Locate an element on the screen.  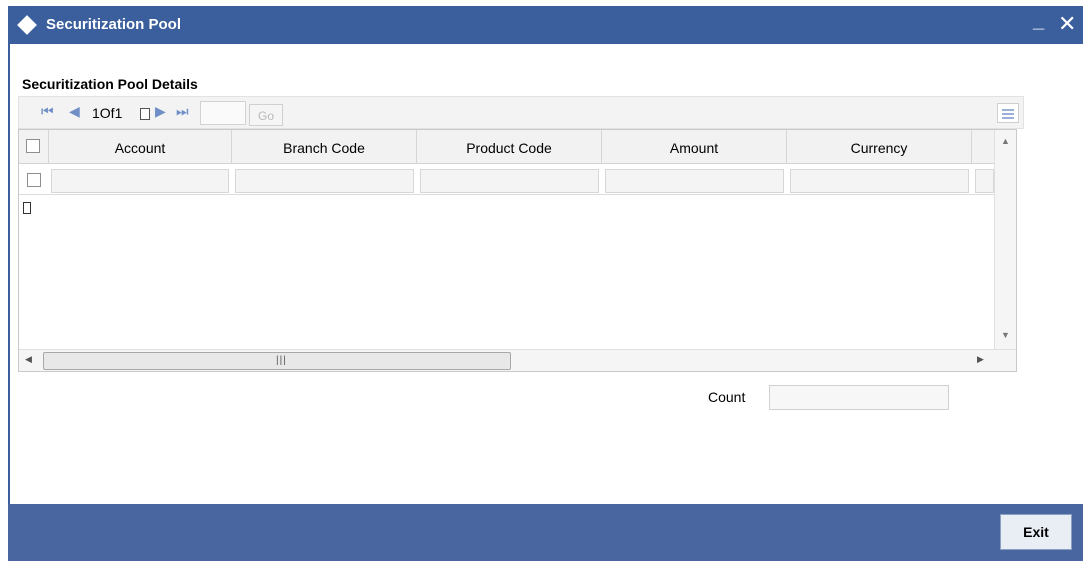
column-header-account: Account is located at coordinates (140, 147).